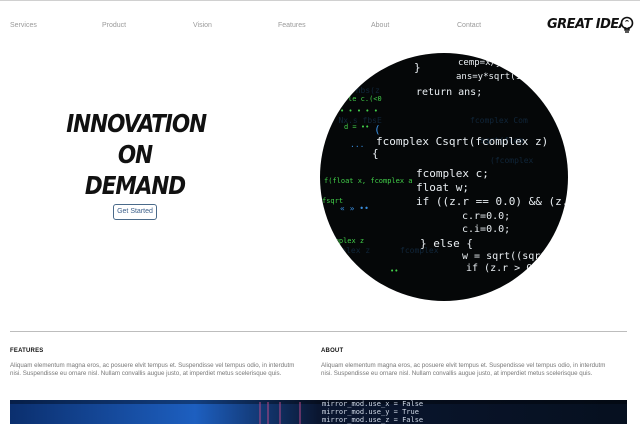 This screenshot has height=424, width=640. What do you see at coordinates (482, 63) in the screenshot?
I see `code-line: cemp=x/y;` at bounding box center [482, 63].